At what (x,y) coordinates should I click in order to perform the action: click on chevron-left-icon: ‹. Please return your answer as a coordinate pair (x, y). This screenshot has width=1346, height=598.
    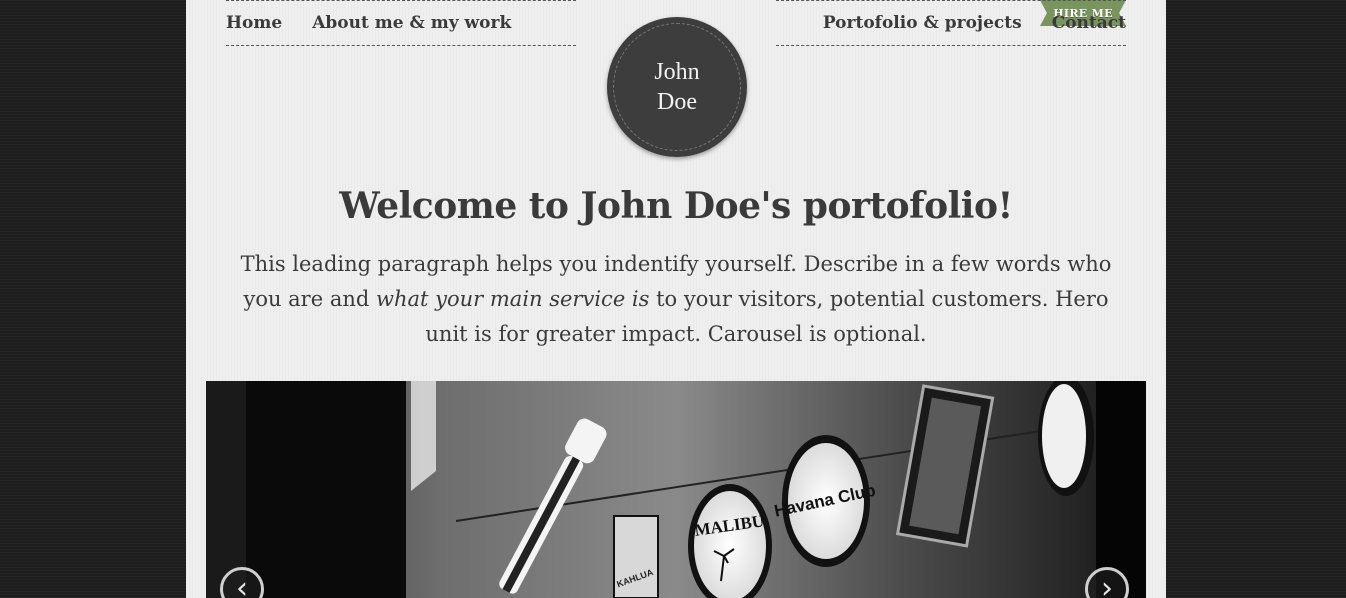
    Looking at the image, I should click on (242, 584).